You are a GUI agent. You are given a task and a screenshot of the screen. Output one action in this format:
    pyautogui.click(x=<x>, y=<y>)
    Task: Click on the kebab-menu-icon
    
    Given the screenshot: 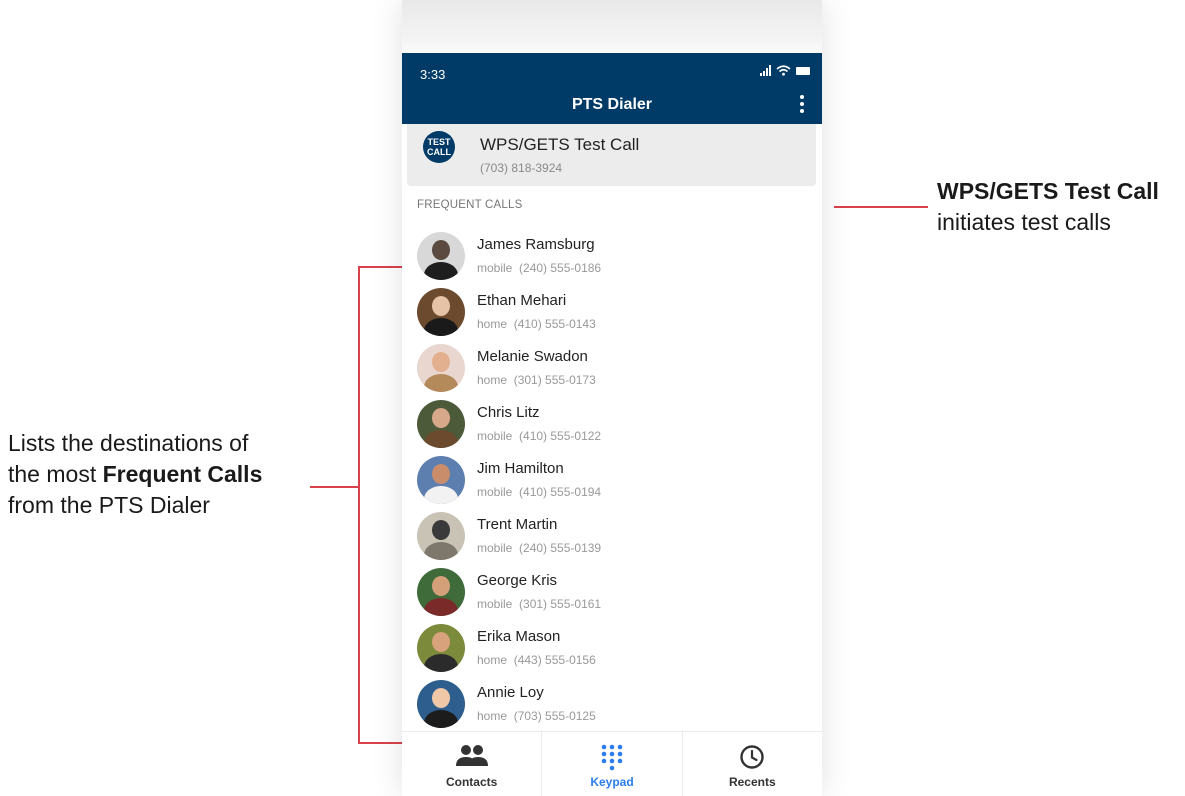 What is the action you would take?
    pyautogui.click(x=802, y=104)
    